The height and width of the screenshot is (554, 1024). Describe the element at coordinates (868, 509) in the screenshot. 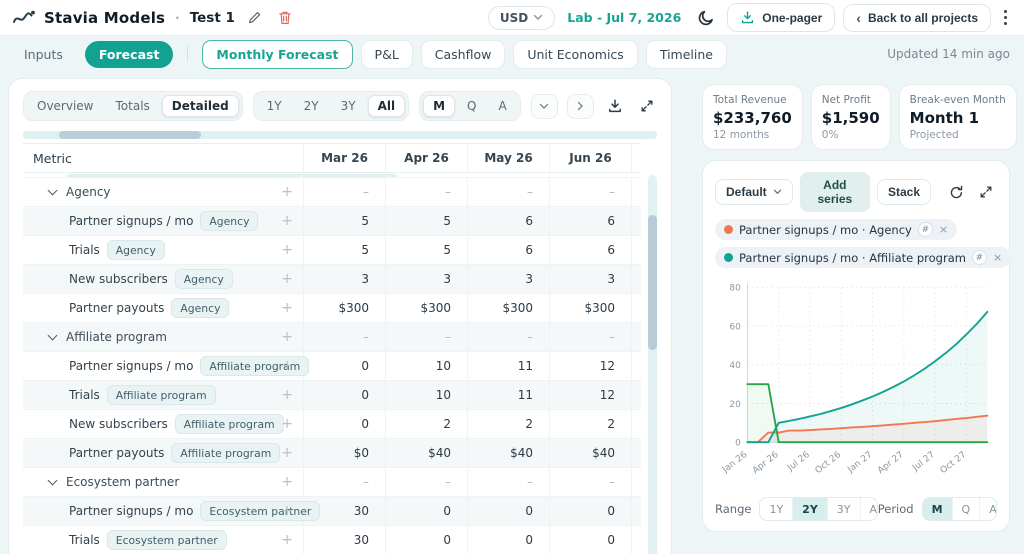

I see `chart-range-all: All` at that location.